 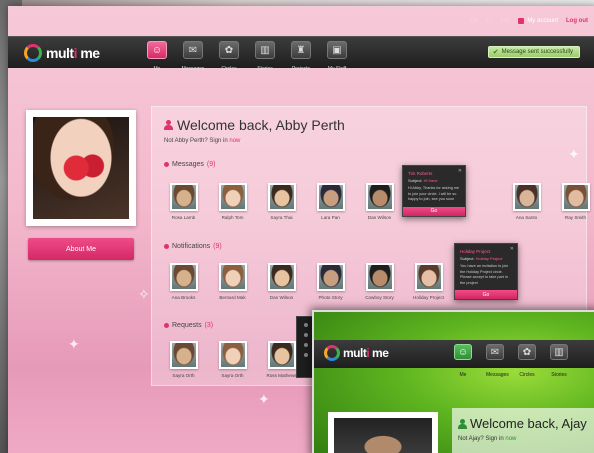 I want to click on messages-heading: Messages (9), so click(x=189, y=164).